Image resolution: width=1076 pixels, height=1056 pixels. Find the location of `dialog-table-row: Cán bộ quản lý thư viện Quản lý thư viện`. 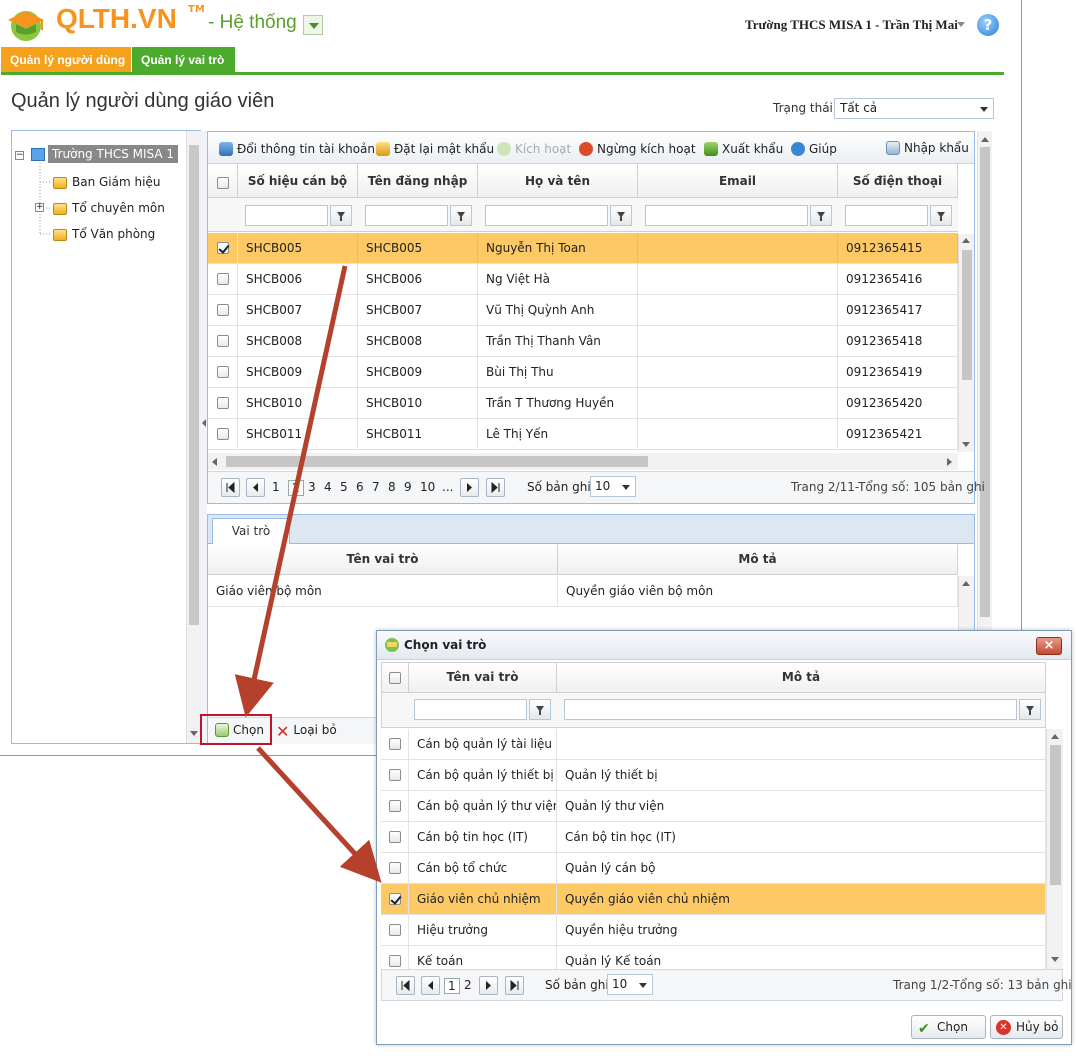

dialog-table-row: Cán bộ quản lý thư viện Quản lý thư viện is located at coordinates (713, 806).